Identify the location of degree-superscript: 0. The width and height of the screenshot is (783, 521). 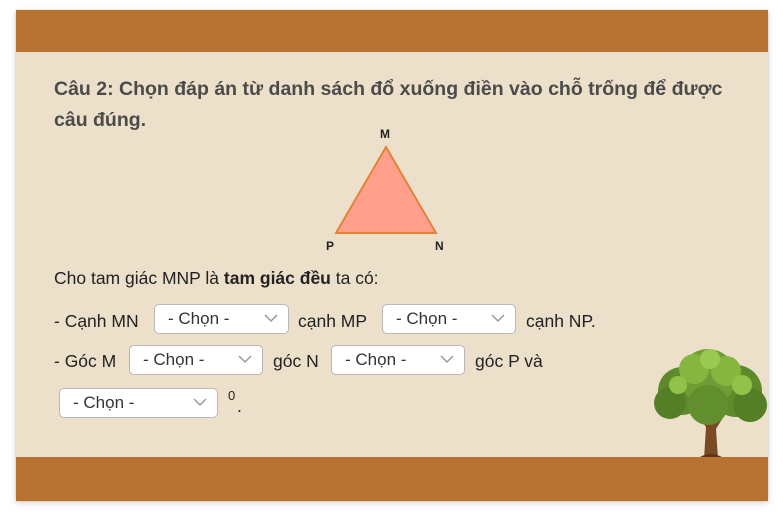
(232, 395).